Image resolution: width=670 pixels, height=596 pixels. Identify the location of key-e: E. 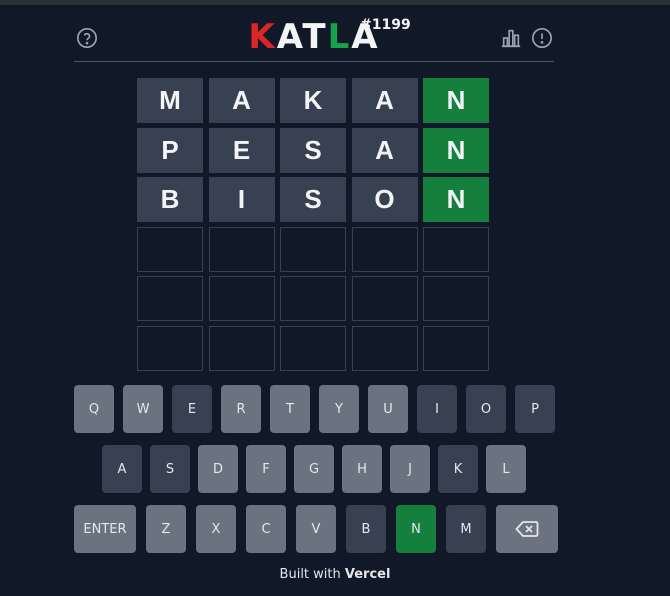
(192, 409).